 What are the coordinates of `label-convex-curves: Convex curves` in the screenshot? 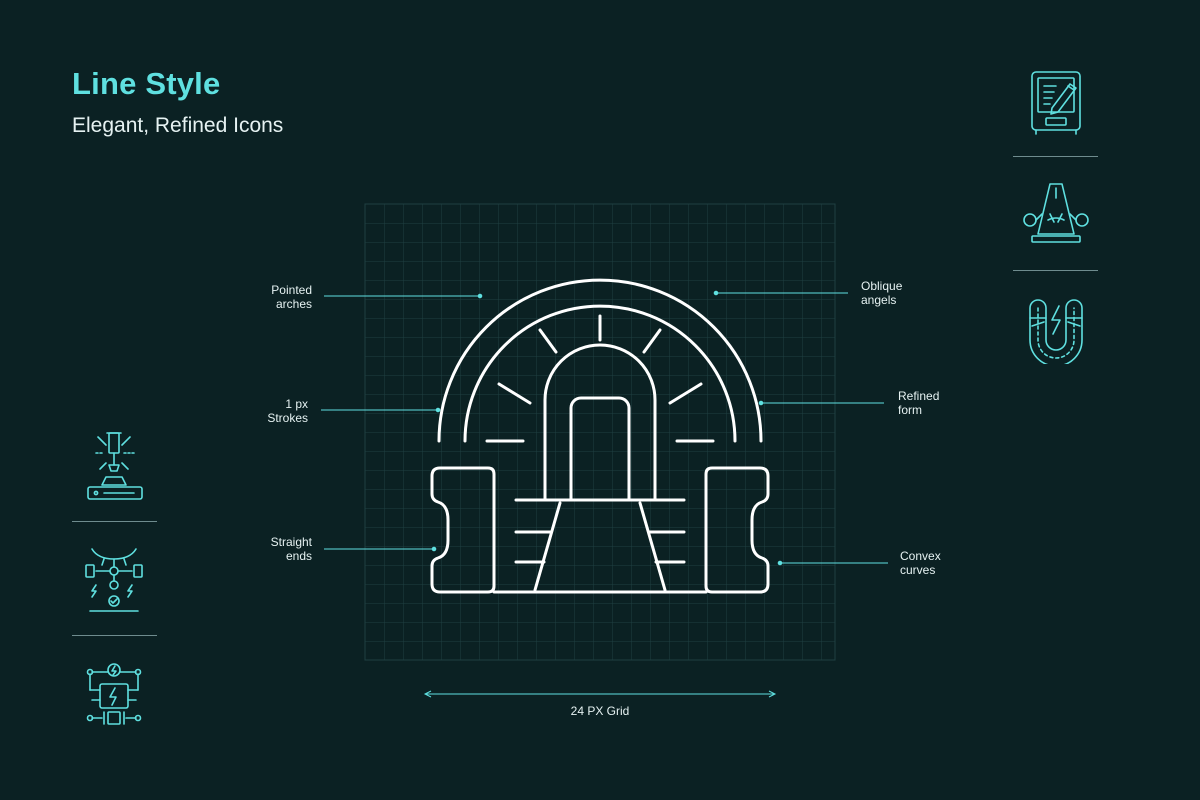 It's located at (920, 563).